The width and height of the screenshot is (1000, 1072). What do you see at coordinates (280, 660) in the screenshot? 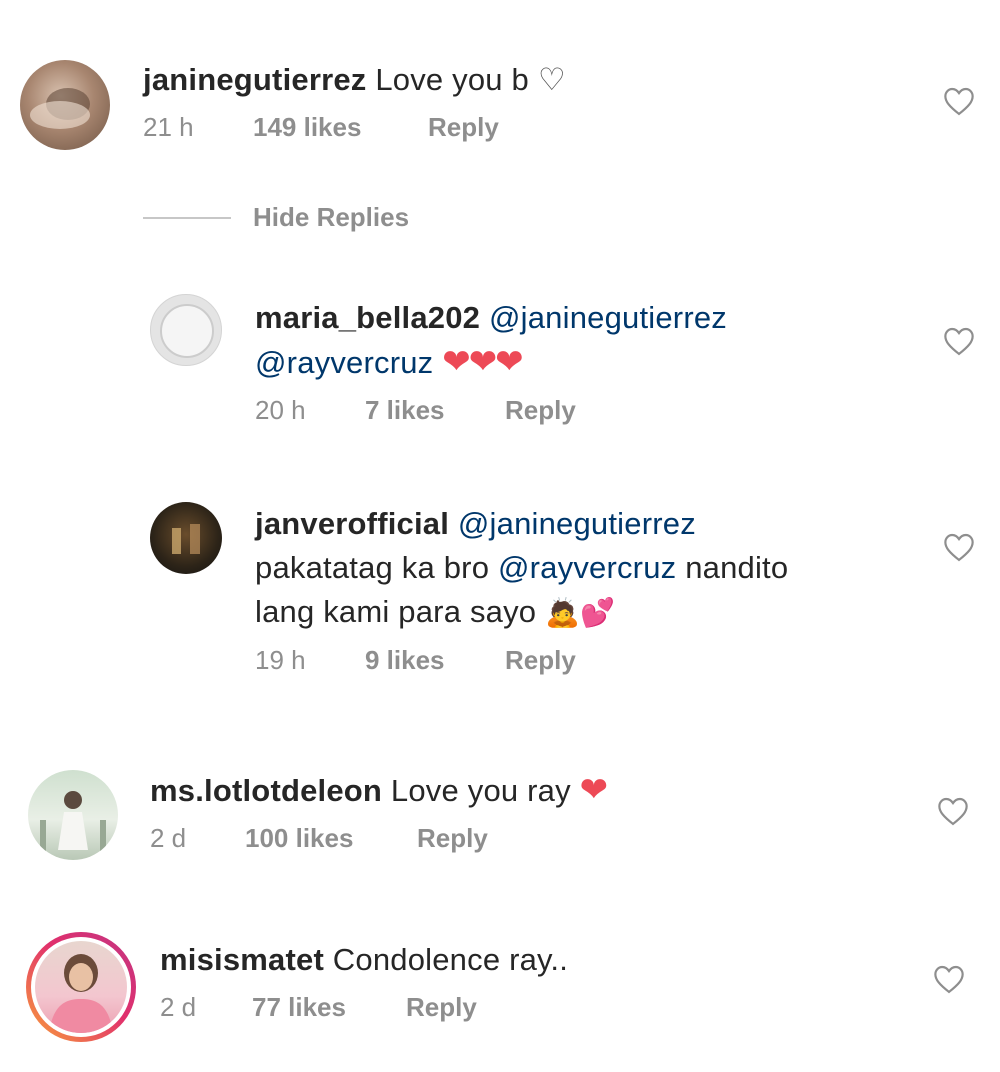
I see `comment-time: 19 h` at bounding box center [280, 660].